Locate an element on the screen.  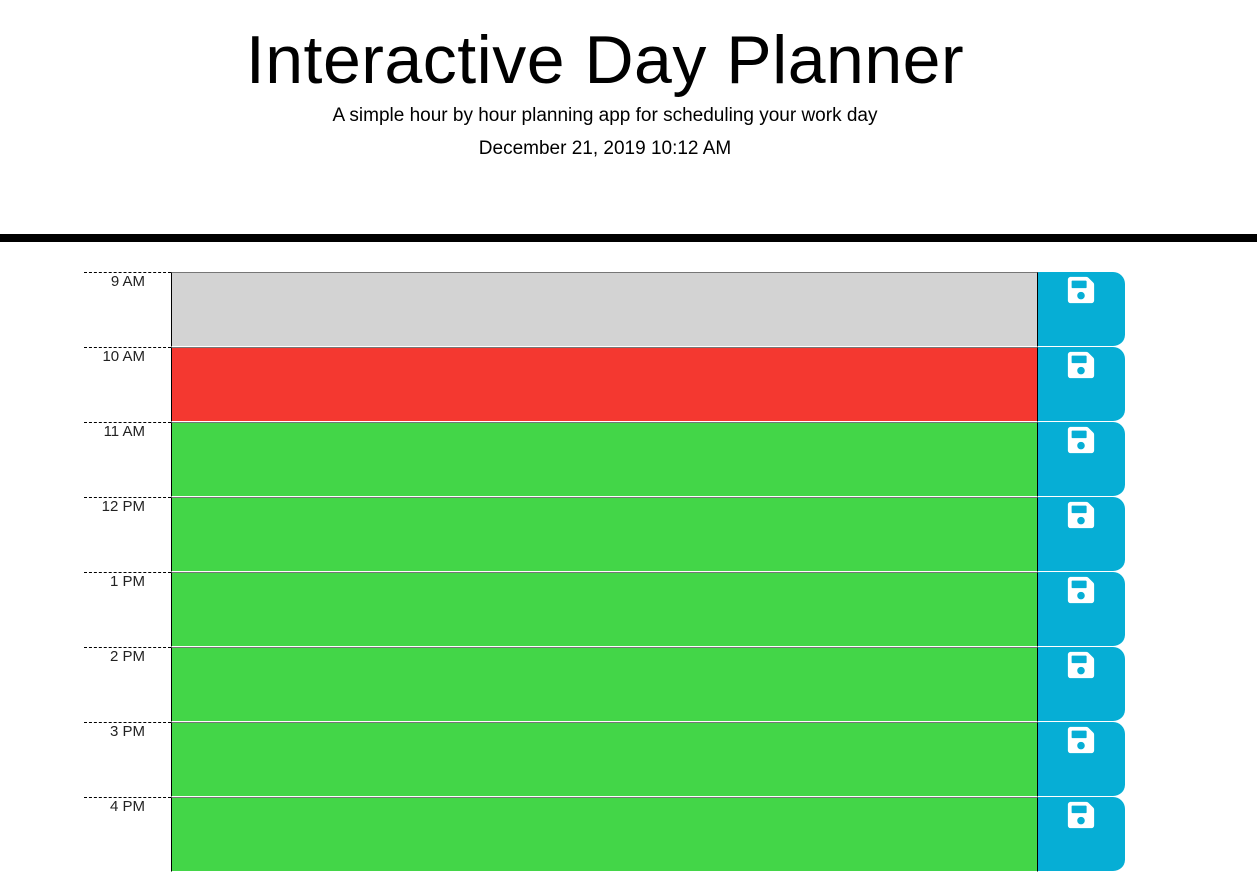
time-block-row: 2 PM is located at coordinates (604, 684).